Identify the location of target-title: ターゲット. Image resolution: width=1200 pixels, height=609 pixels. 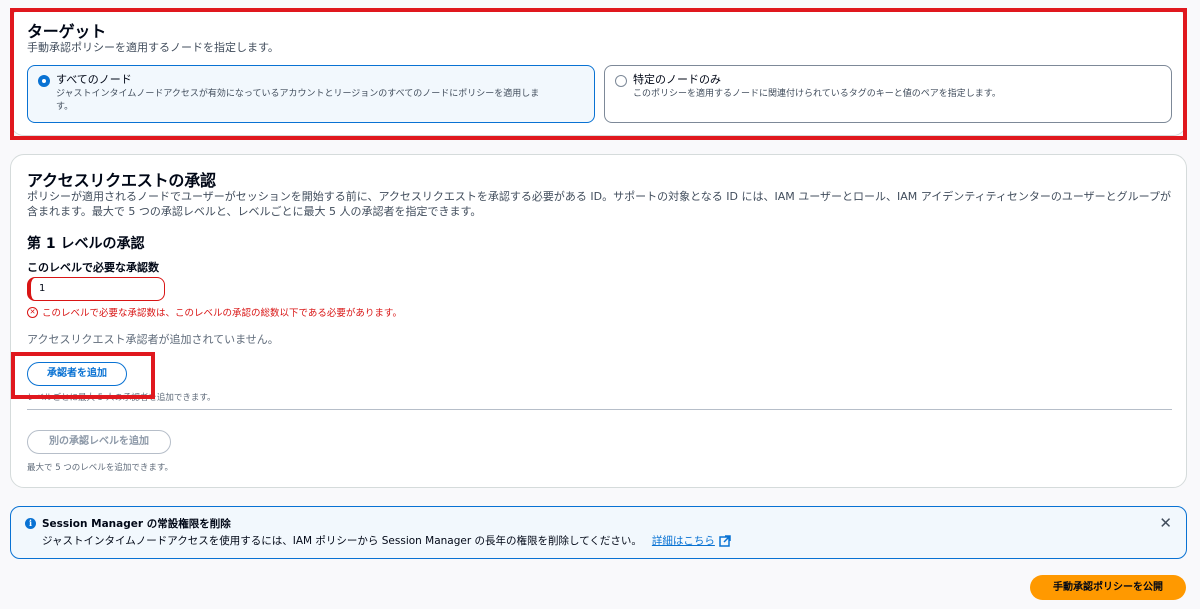
(67, 31).